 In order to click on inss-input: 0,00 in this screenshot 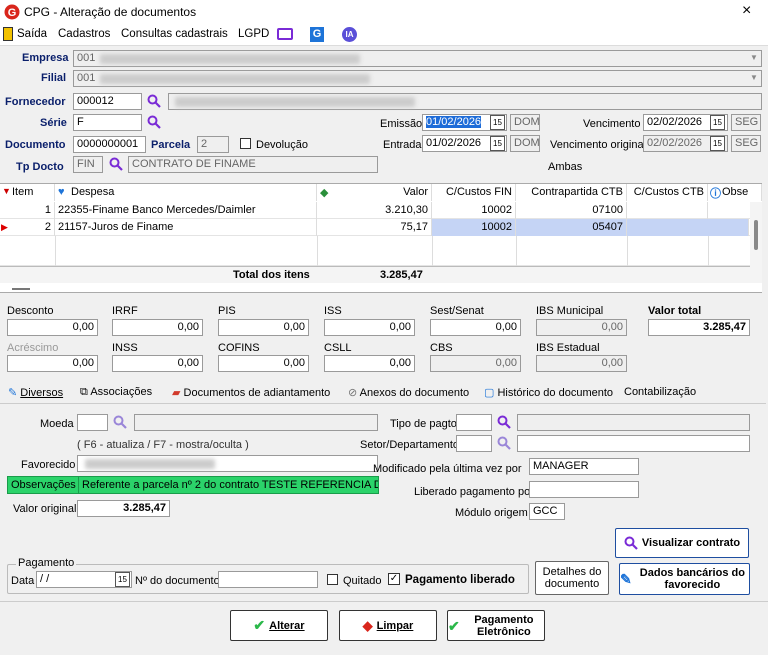, I will do `click(157, 363)`.